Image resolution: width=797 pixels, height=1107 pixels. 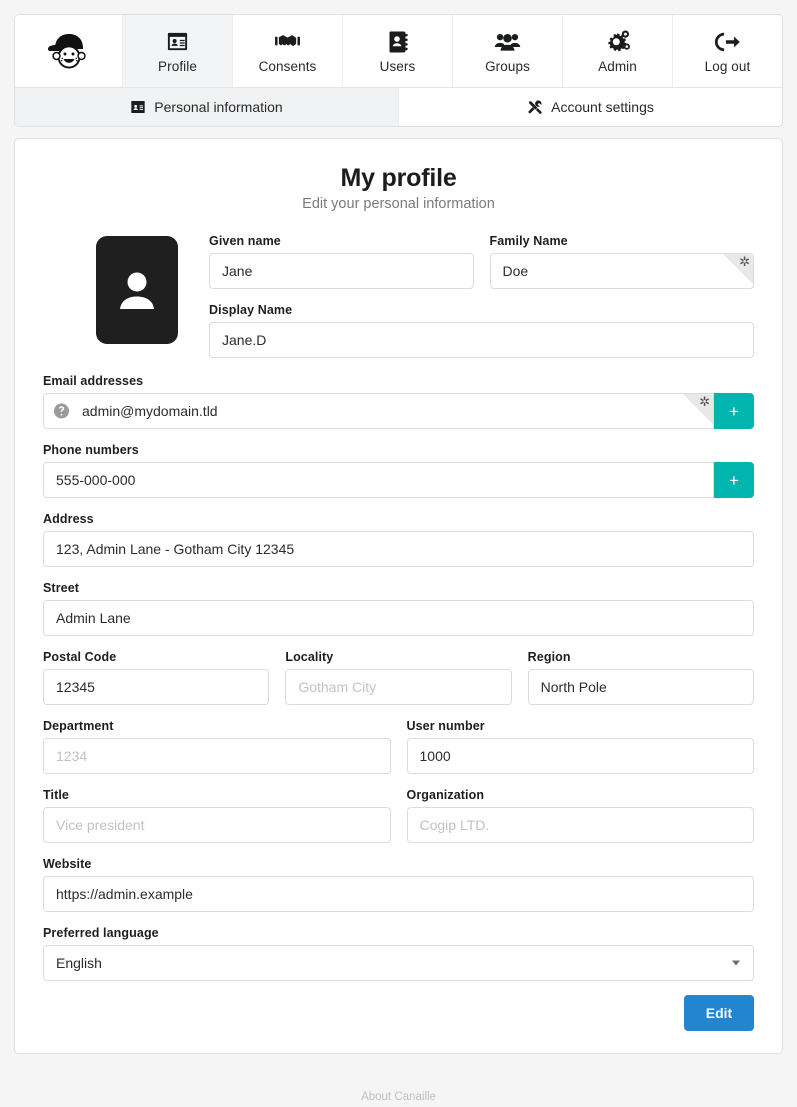 I want to click on user-silhouette-icon, so click(x=137, y=290).